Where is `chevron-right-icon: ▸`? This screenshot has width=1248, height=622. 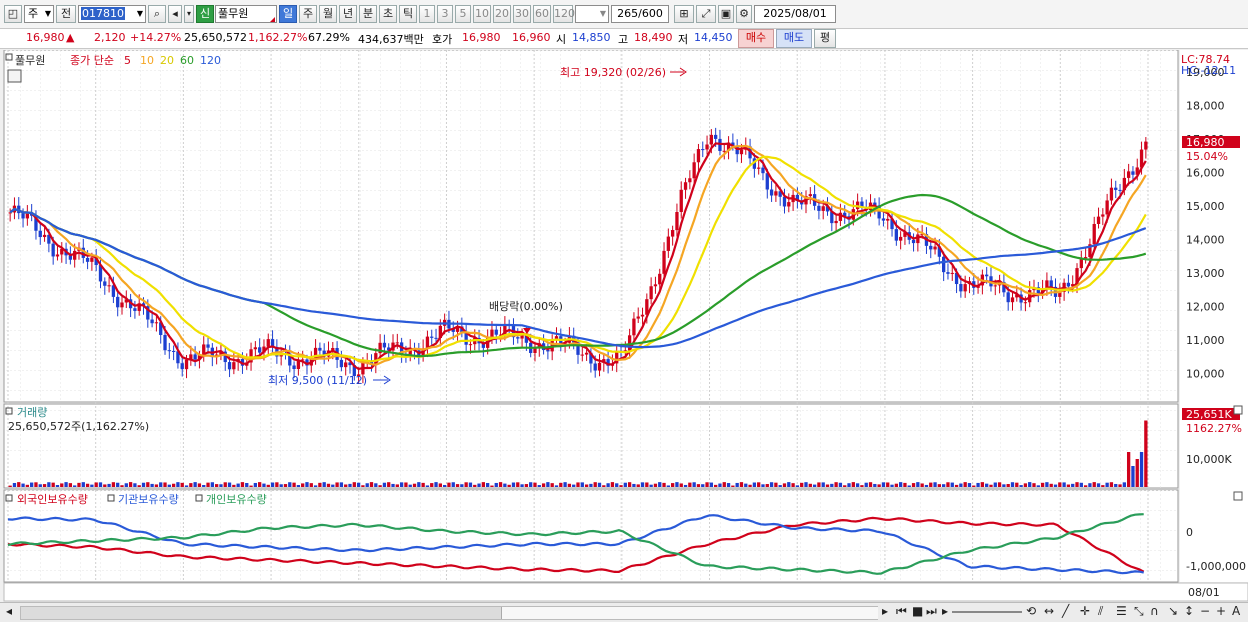 chevron-right-icon: ▸ is located at coordinates (945, 611).